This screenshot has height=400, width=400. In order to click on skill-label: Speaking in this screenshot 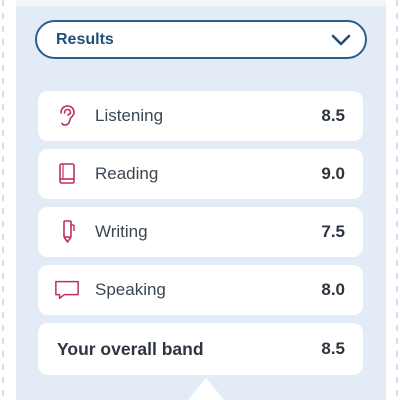, I will do `click(130, 289)`.